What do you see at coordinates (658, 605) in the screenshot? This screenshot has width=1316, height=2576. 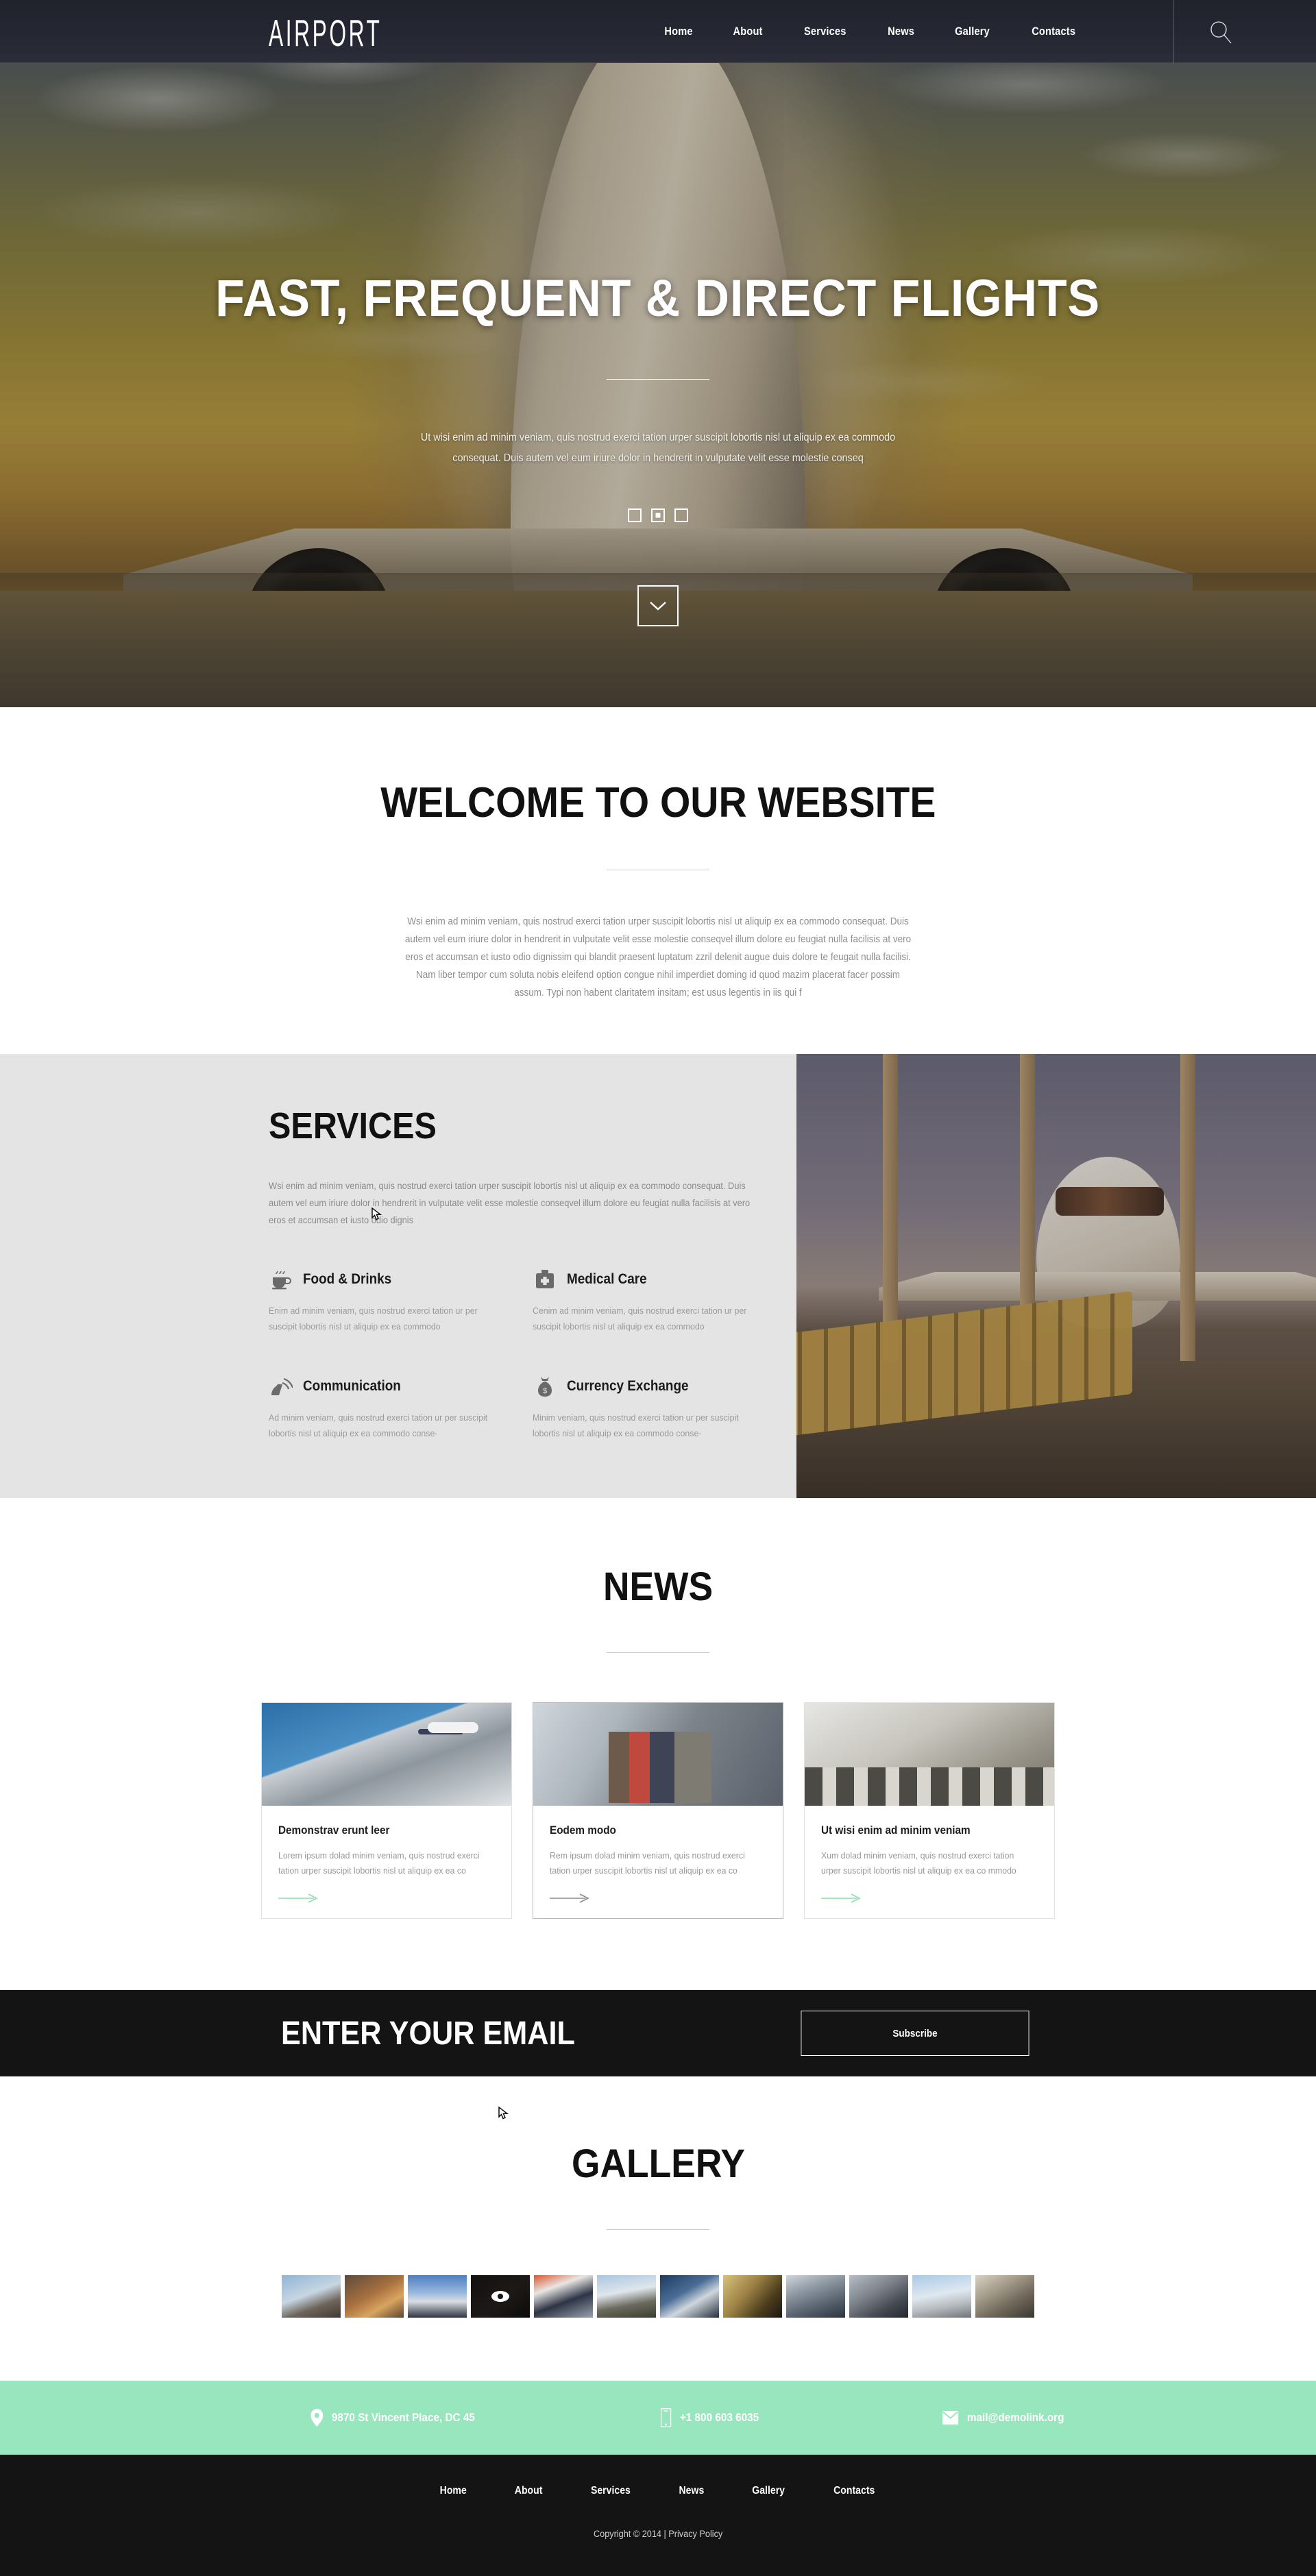 I see `scroll-down-button` at bounding box center [658, 605].